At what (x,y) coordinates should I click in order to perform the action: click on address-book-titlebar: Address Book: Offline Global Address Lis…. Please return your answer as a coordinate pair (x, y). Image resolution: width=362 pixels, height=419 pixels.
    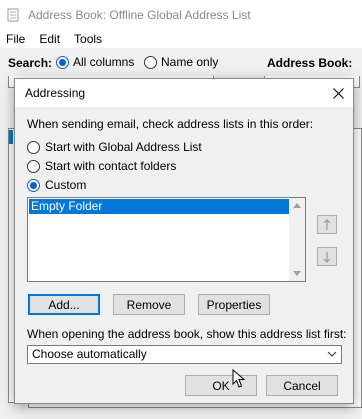
    Looking at the image, I should click on (181, 15).